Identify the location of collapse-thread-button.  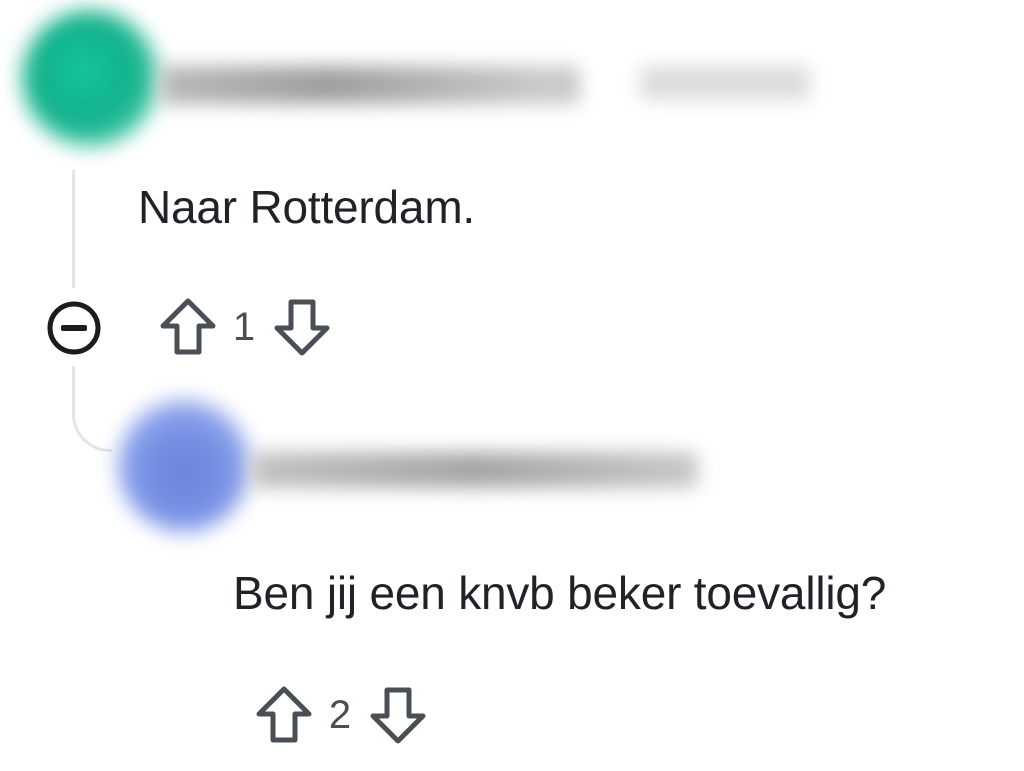
(74, 328).